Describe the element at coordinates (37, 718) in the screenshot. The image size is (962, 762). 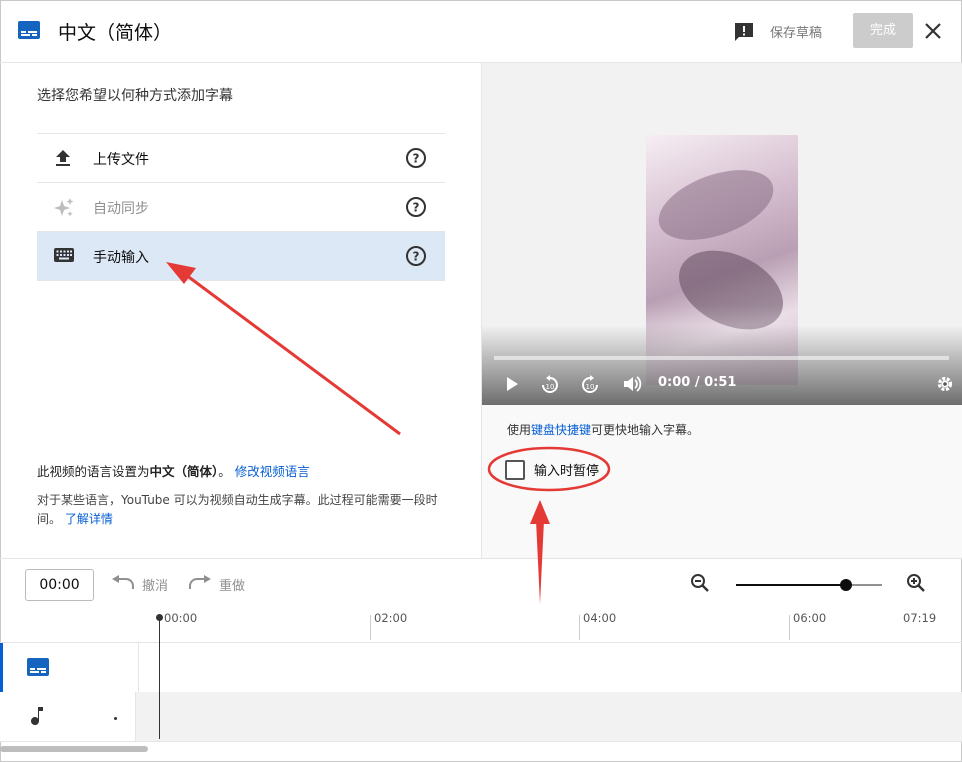
I see `music-note-icon` at that location.